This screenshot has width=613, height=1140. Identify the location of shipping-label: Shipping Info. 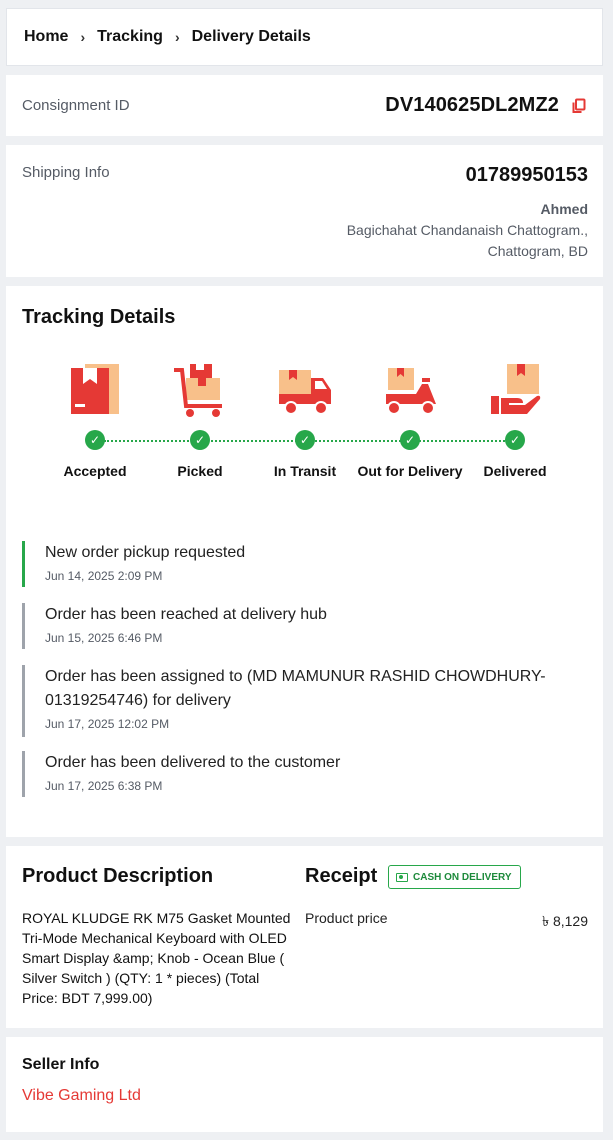
(66, 172).